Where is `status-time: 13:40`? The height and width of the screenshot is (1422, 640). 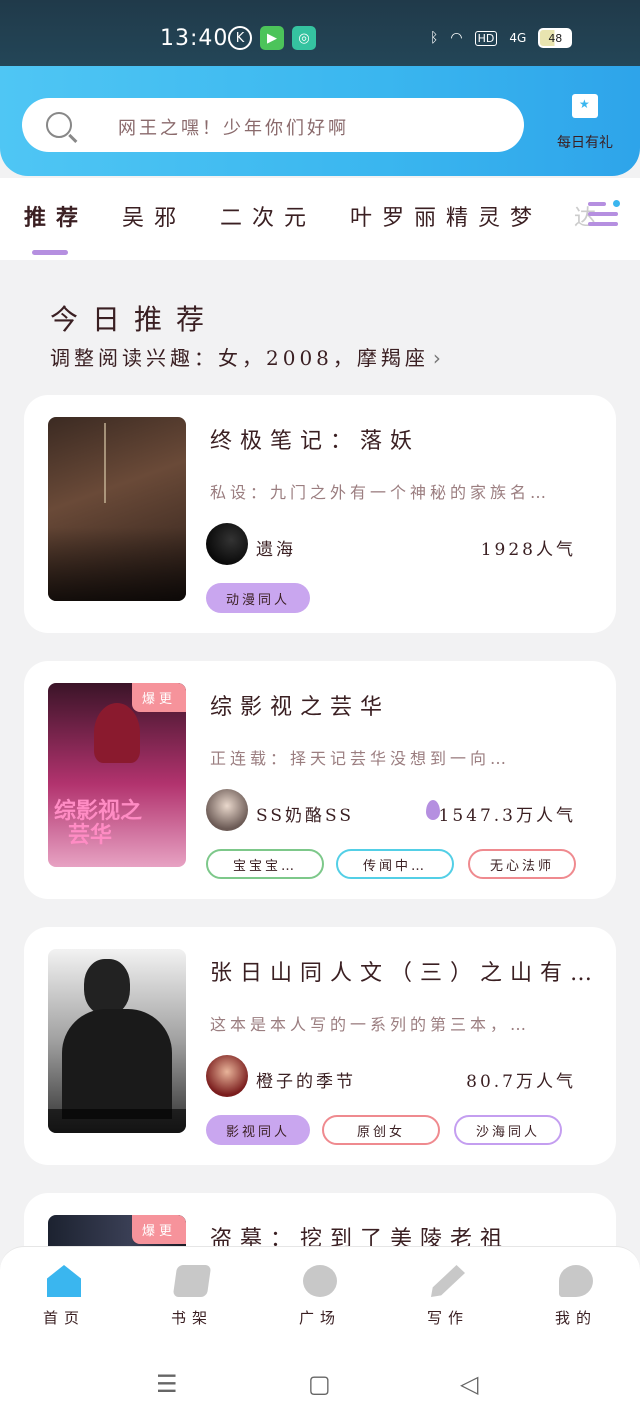 status-time: 13:40 is located at coordinates (194, 38).